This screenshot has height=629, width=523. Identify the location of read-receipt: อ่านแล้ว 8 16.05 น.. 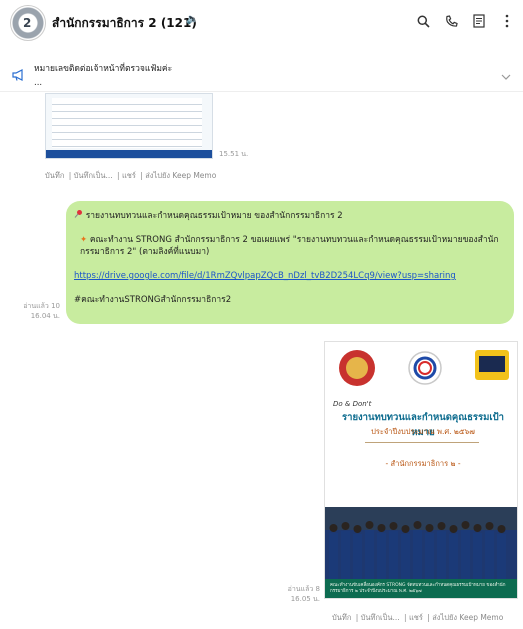
(284, 594).